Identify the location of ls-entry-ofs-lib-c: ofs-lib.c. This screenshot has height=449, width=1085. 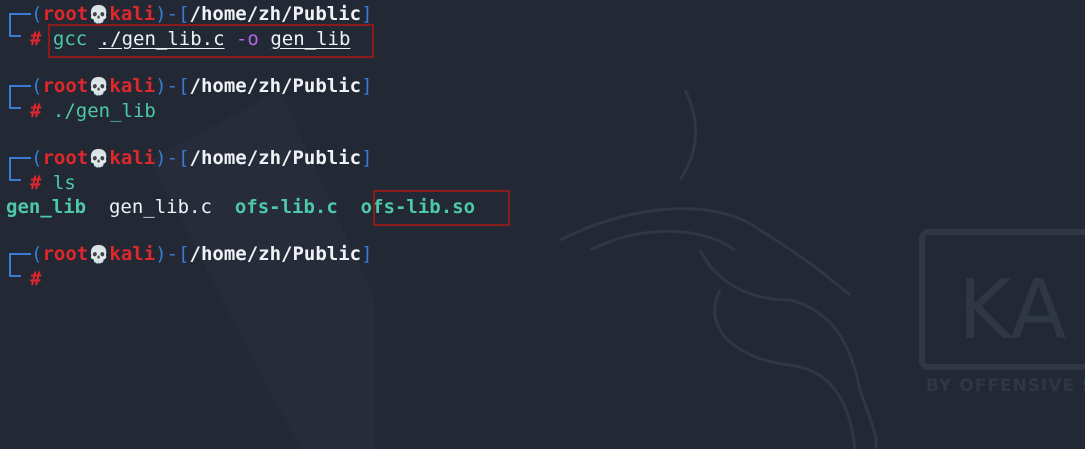
(286, 207).